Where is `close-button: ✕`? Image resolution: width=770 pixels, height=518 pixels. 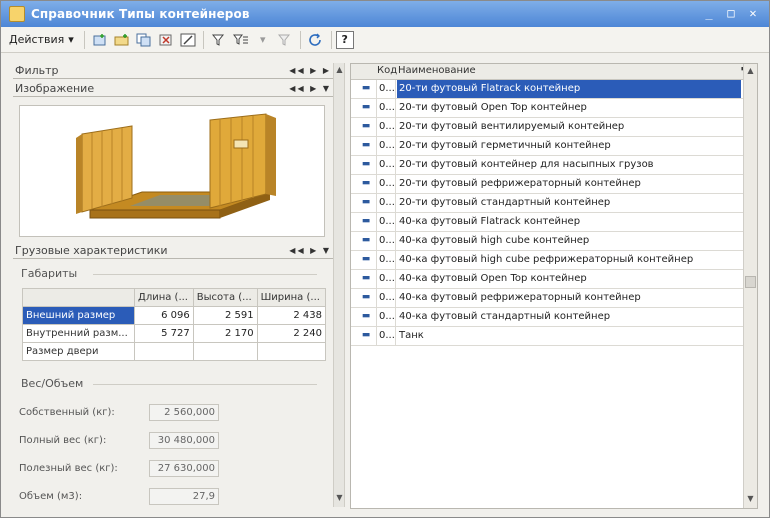 close-button: ✕ is located at coordinates (753, 13).